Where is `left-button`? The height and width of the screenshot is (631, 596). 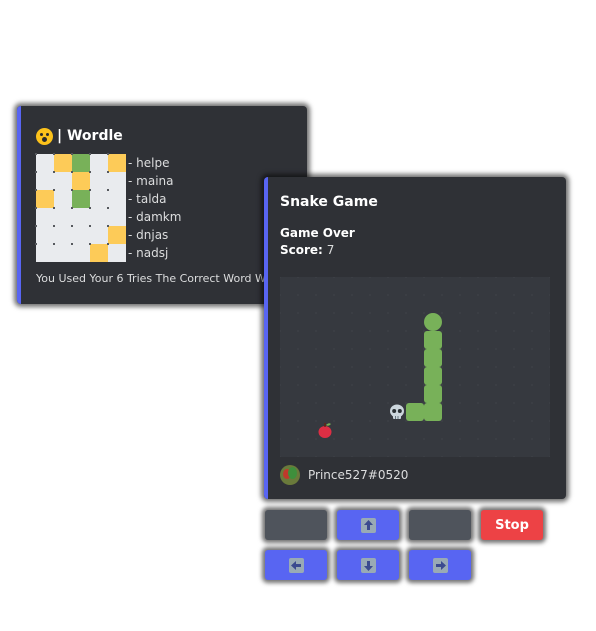 left-button is located at coordinates (296, 565).